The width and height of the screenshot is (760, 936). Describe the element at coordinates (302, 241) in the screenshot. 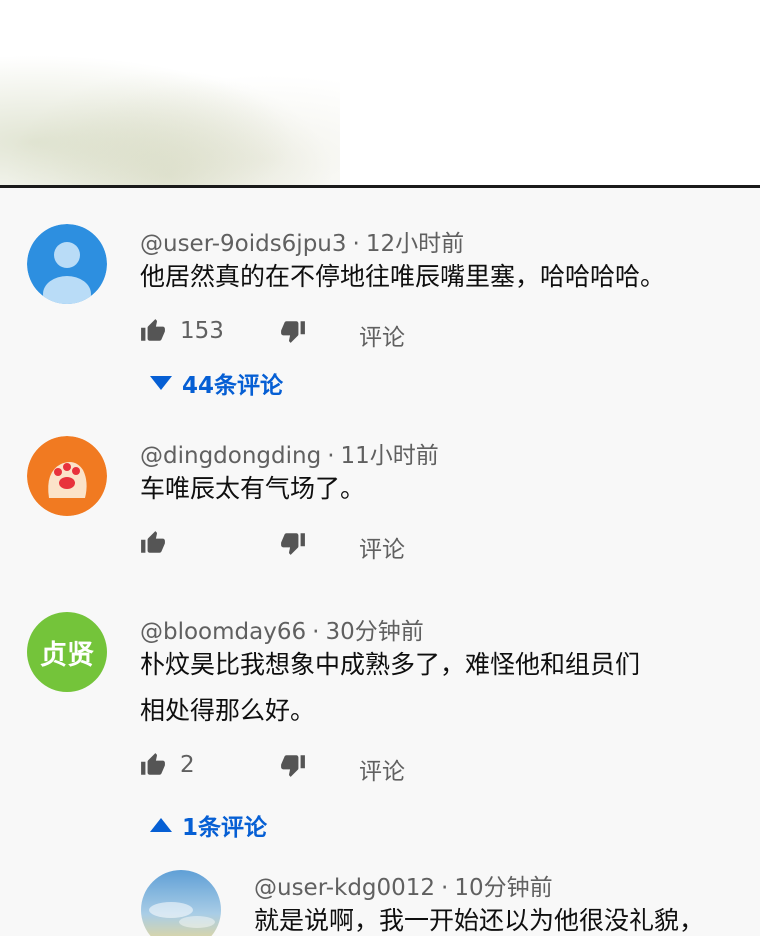

I see `comment-meta: @user-9oids6jpu3 · 12小时前` at that location.